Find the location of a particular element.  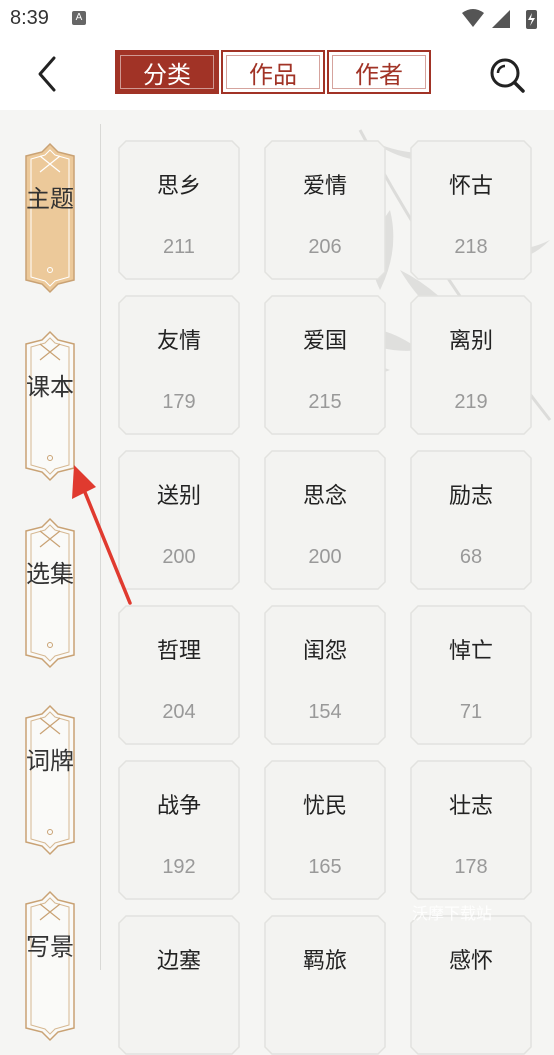

app-bar: 分类 作品 作者 is located at coordinates (277, 74).